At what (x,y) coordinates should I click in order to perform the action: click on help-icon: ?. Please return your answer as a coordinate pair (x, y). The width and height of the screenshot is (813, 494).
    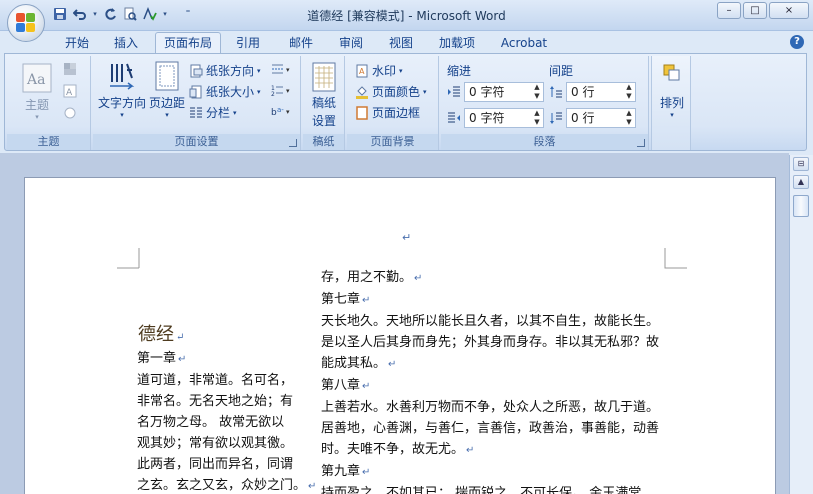
    Looking at the image, I should click on (797, 42).